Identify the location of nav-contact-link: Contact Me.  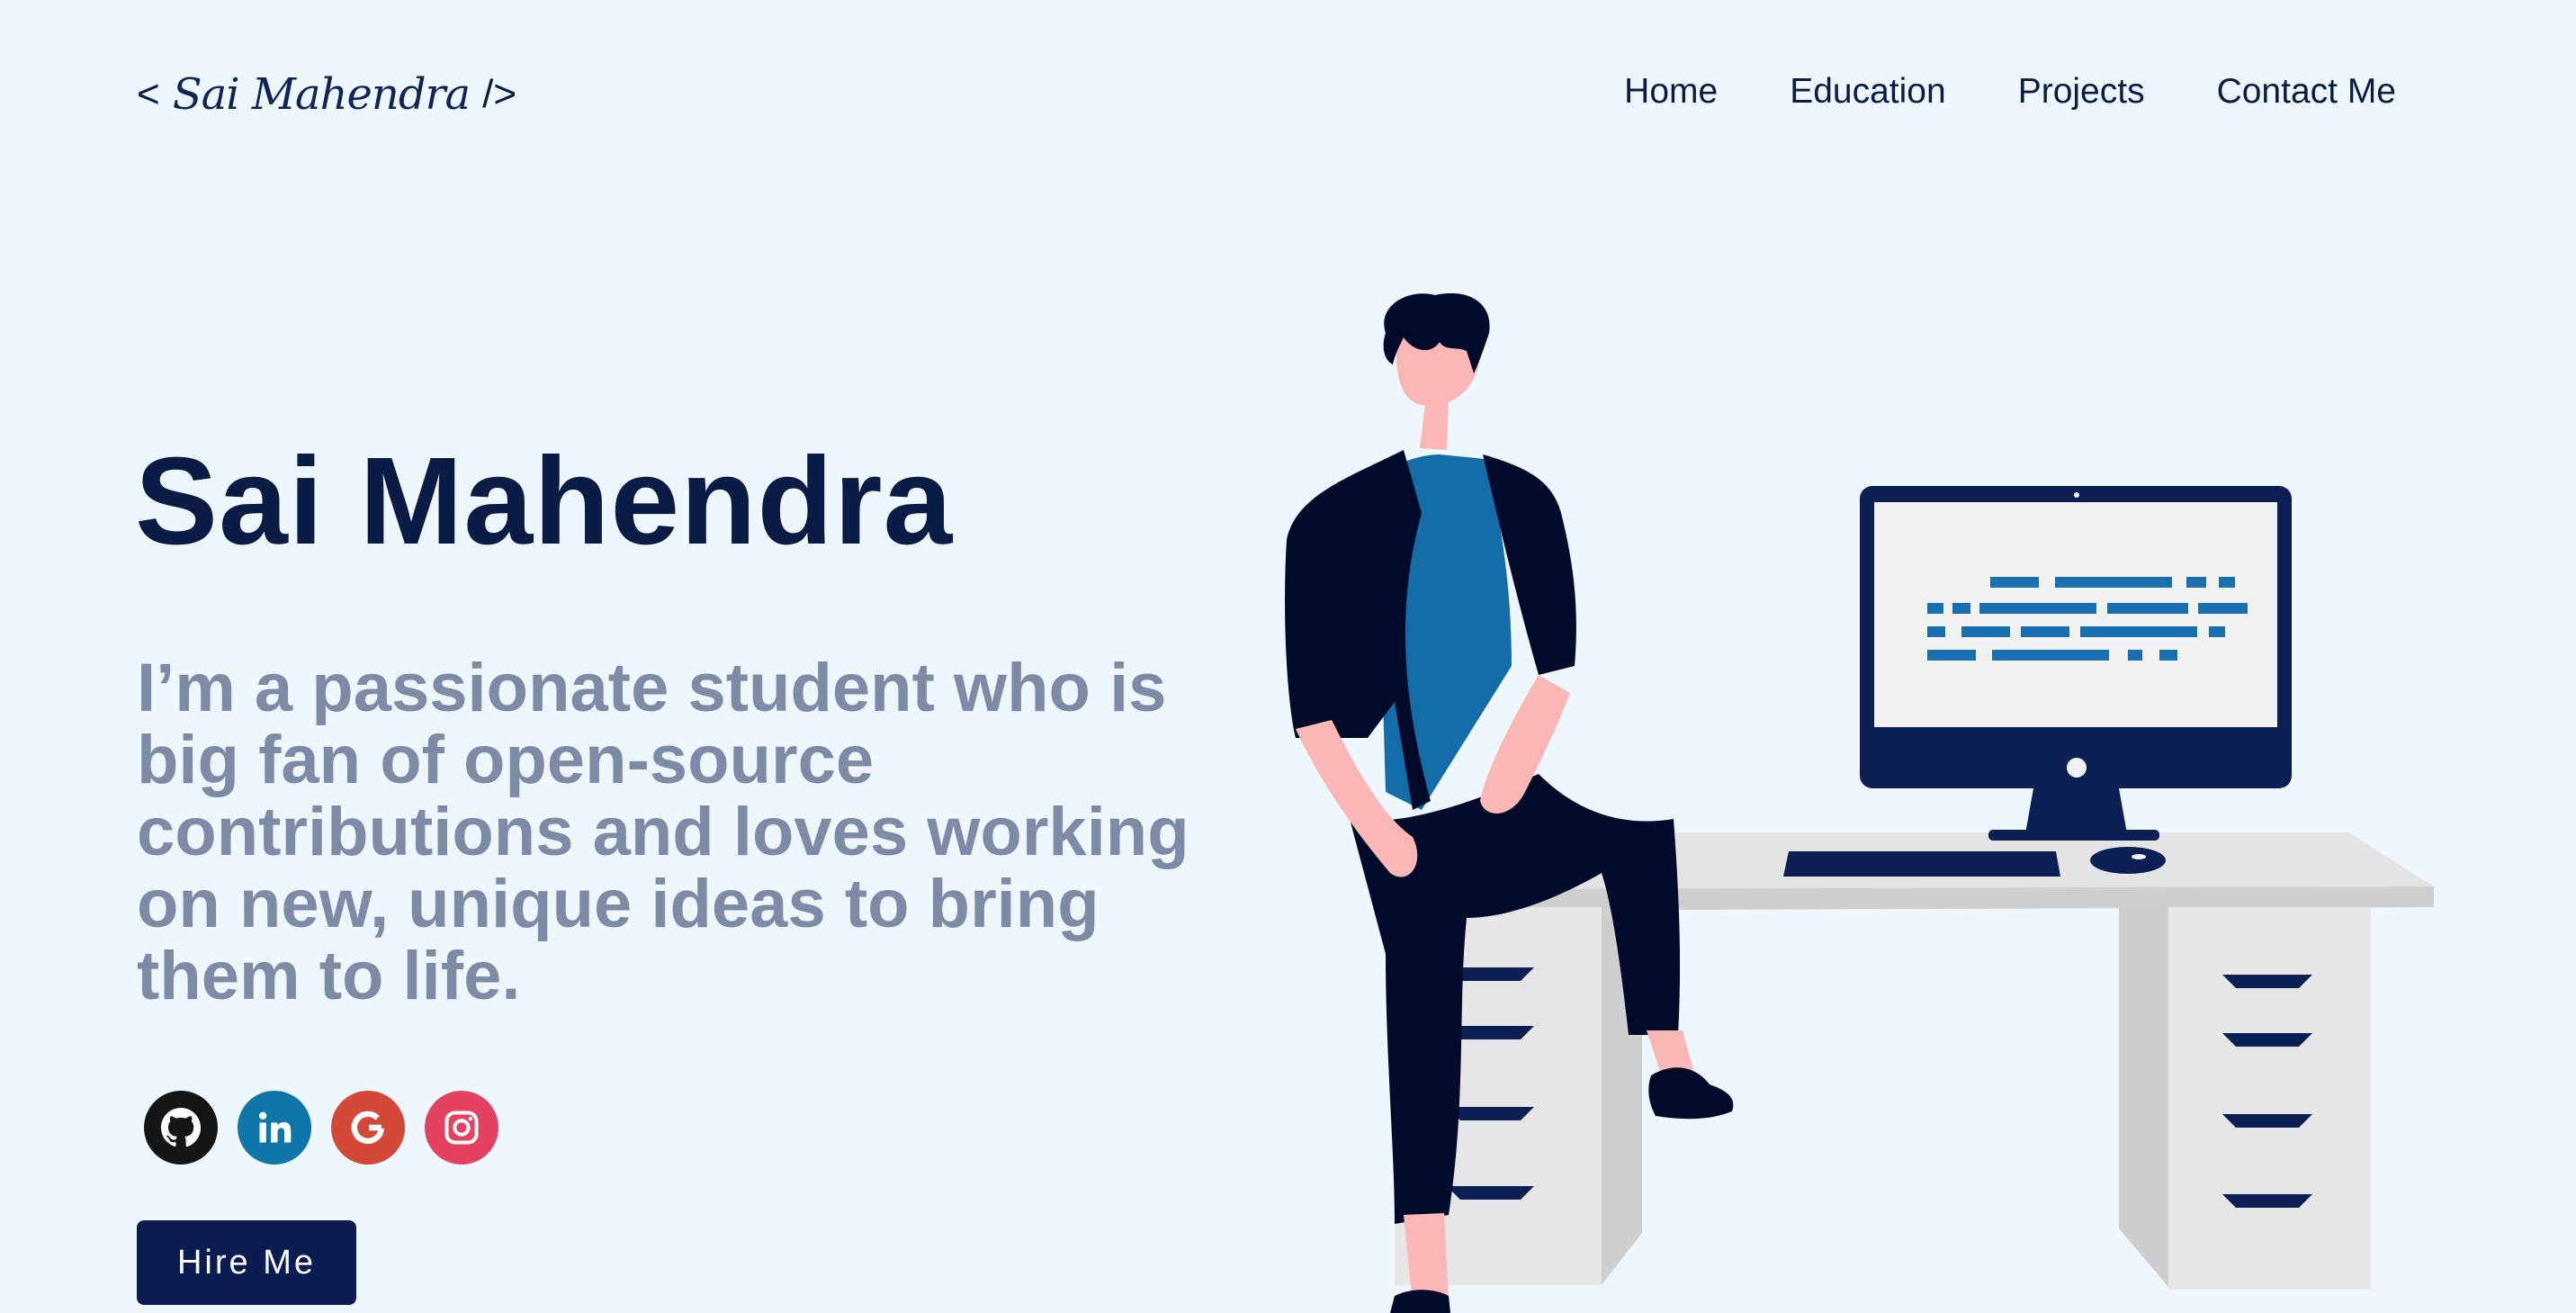
(2307, 92).